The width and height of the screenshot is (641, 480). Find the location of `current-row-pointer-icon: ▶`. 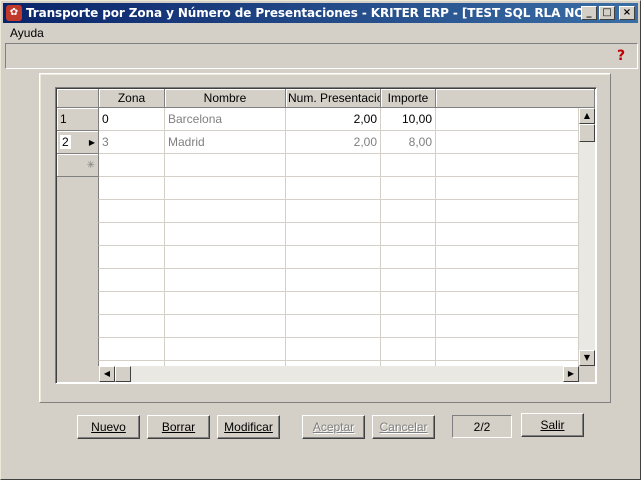

current-row-pointer-icon: ▶ is located at coordinates (91, 142).